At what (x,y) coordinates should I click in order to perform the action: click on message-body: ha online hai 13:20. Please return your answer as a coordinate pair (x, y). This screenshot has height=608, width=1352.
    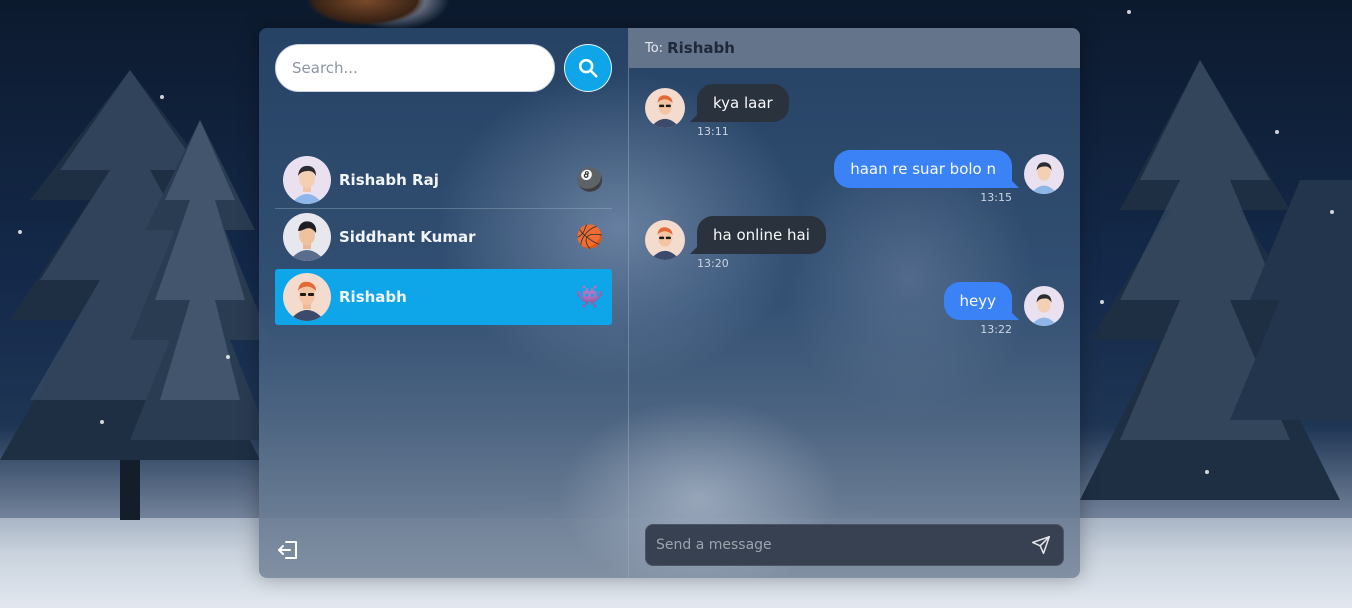
    Looking at the image, I should click on (758, 243).